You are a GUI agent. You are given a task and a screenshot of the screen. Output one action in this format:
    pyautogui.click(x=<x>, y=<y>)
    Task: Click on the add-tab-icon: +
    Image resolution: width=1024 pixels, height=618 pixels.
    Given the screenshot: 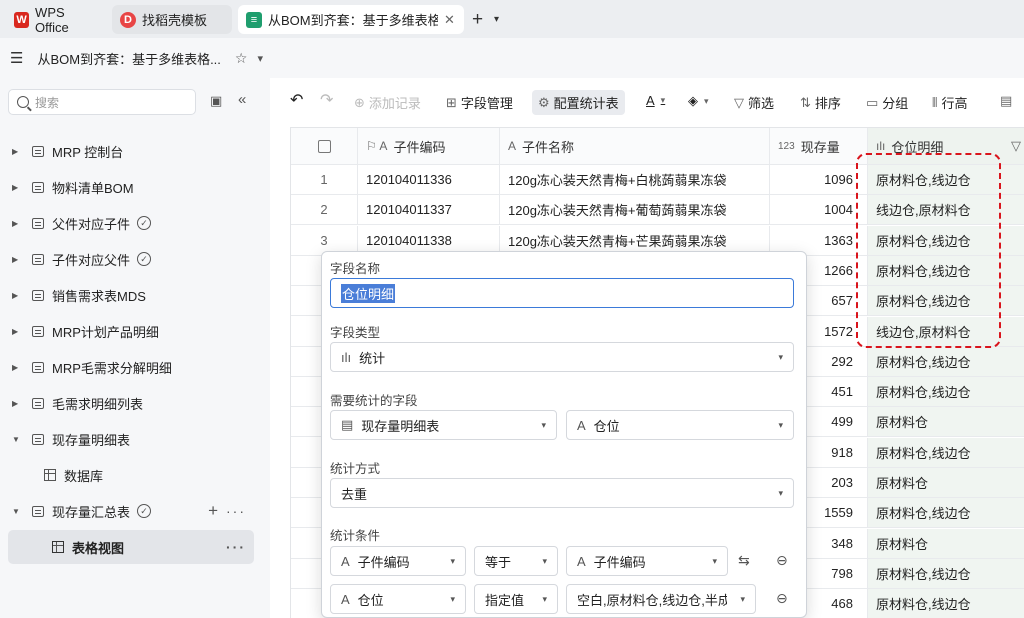 What is the action you would take?
    pyautogui.click(x=477, y=20)
    